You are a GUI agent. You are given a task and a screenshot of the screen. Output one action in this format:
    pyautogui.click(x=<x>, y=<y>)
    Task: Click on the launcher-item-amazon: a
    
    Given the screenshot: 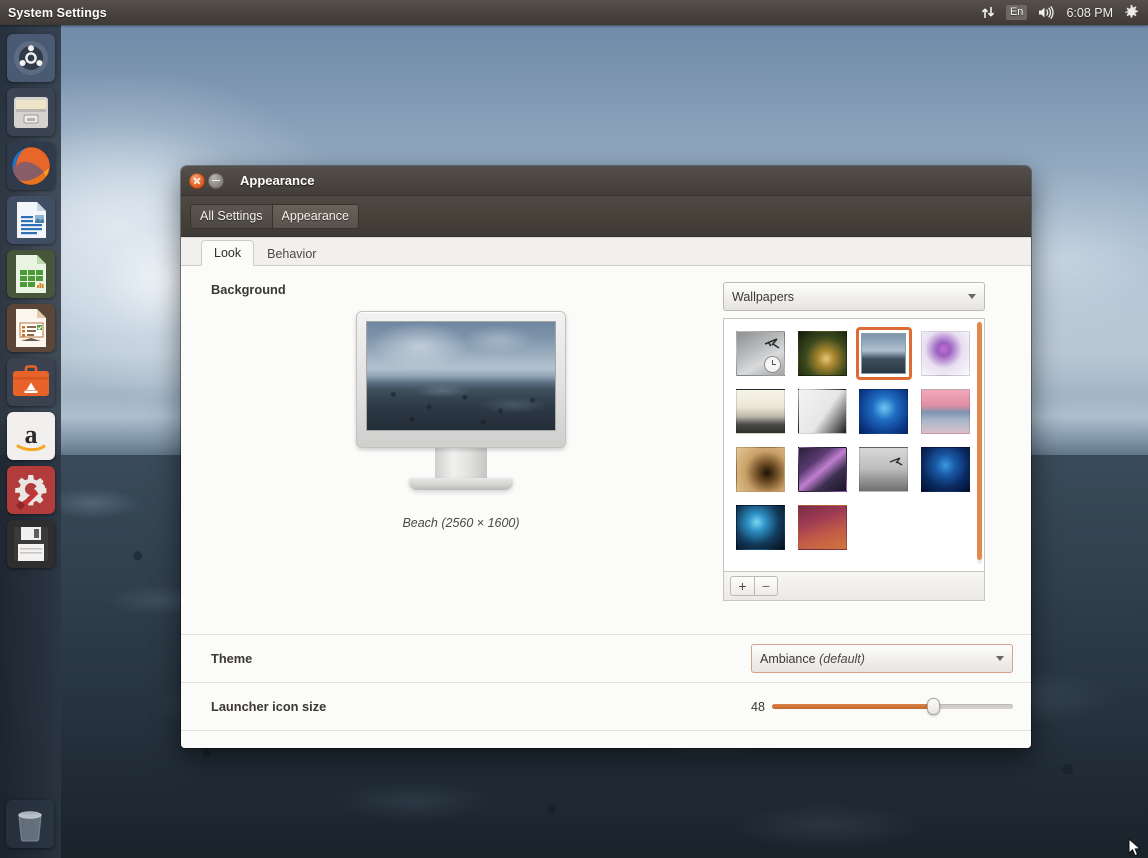 What is the action you would take?
    pyautogui.click(x=30, y=436)
    